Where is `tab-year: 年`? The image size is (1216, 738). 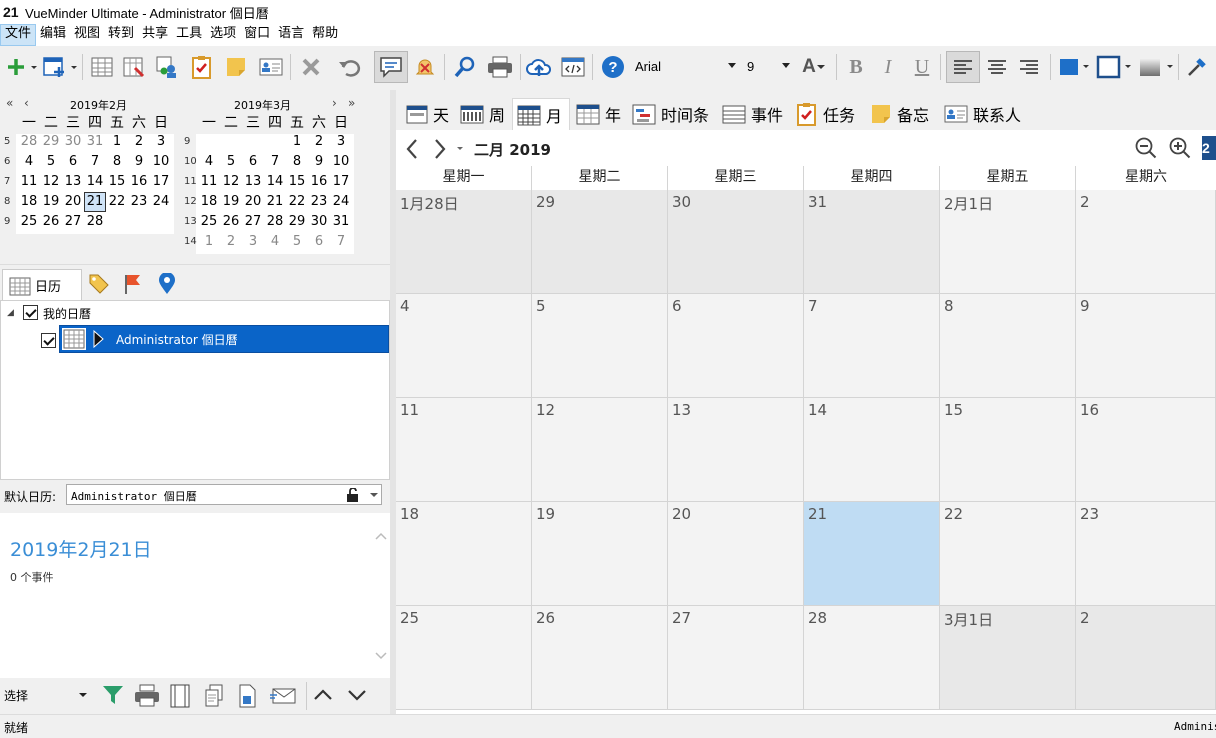
tab-year: 年 is located at coordinates (600, 114).